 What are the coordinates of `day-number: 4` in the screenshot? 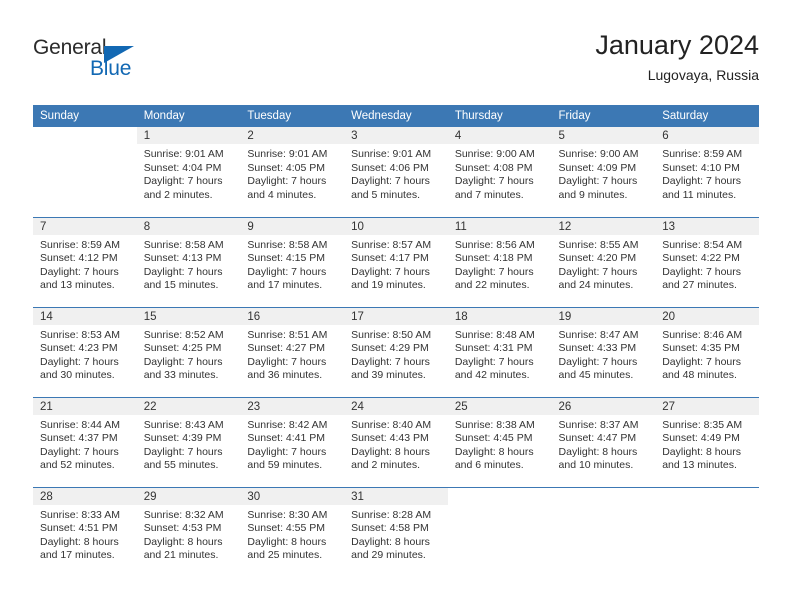 It's located at (499, 135).